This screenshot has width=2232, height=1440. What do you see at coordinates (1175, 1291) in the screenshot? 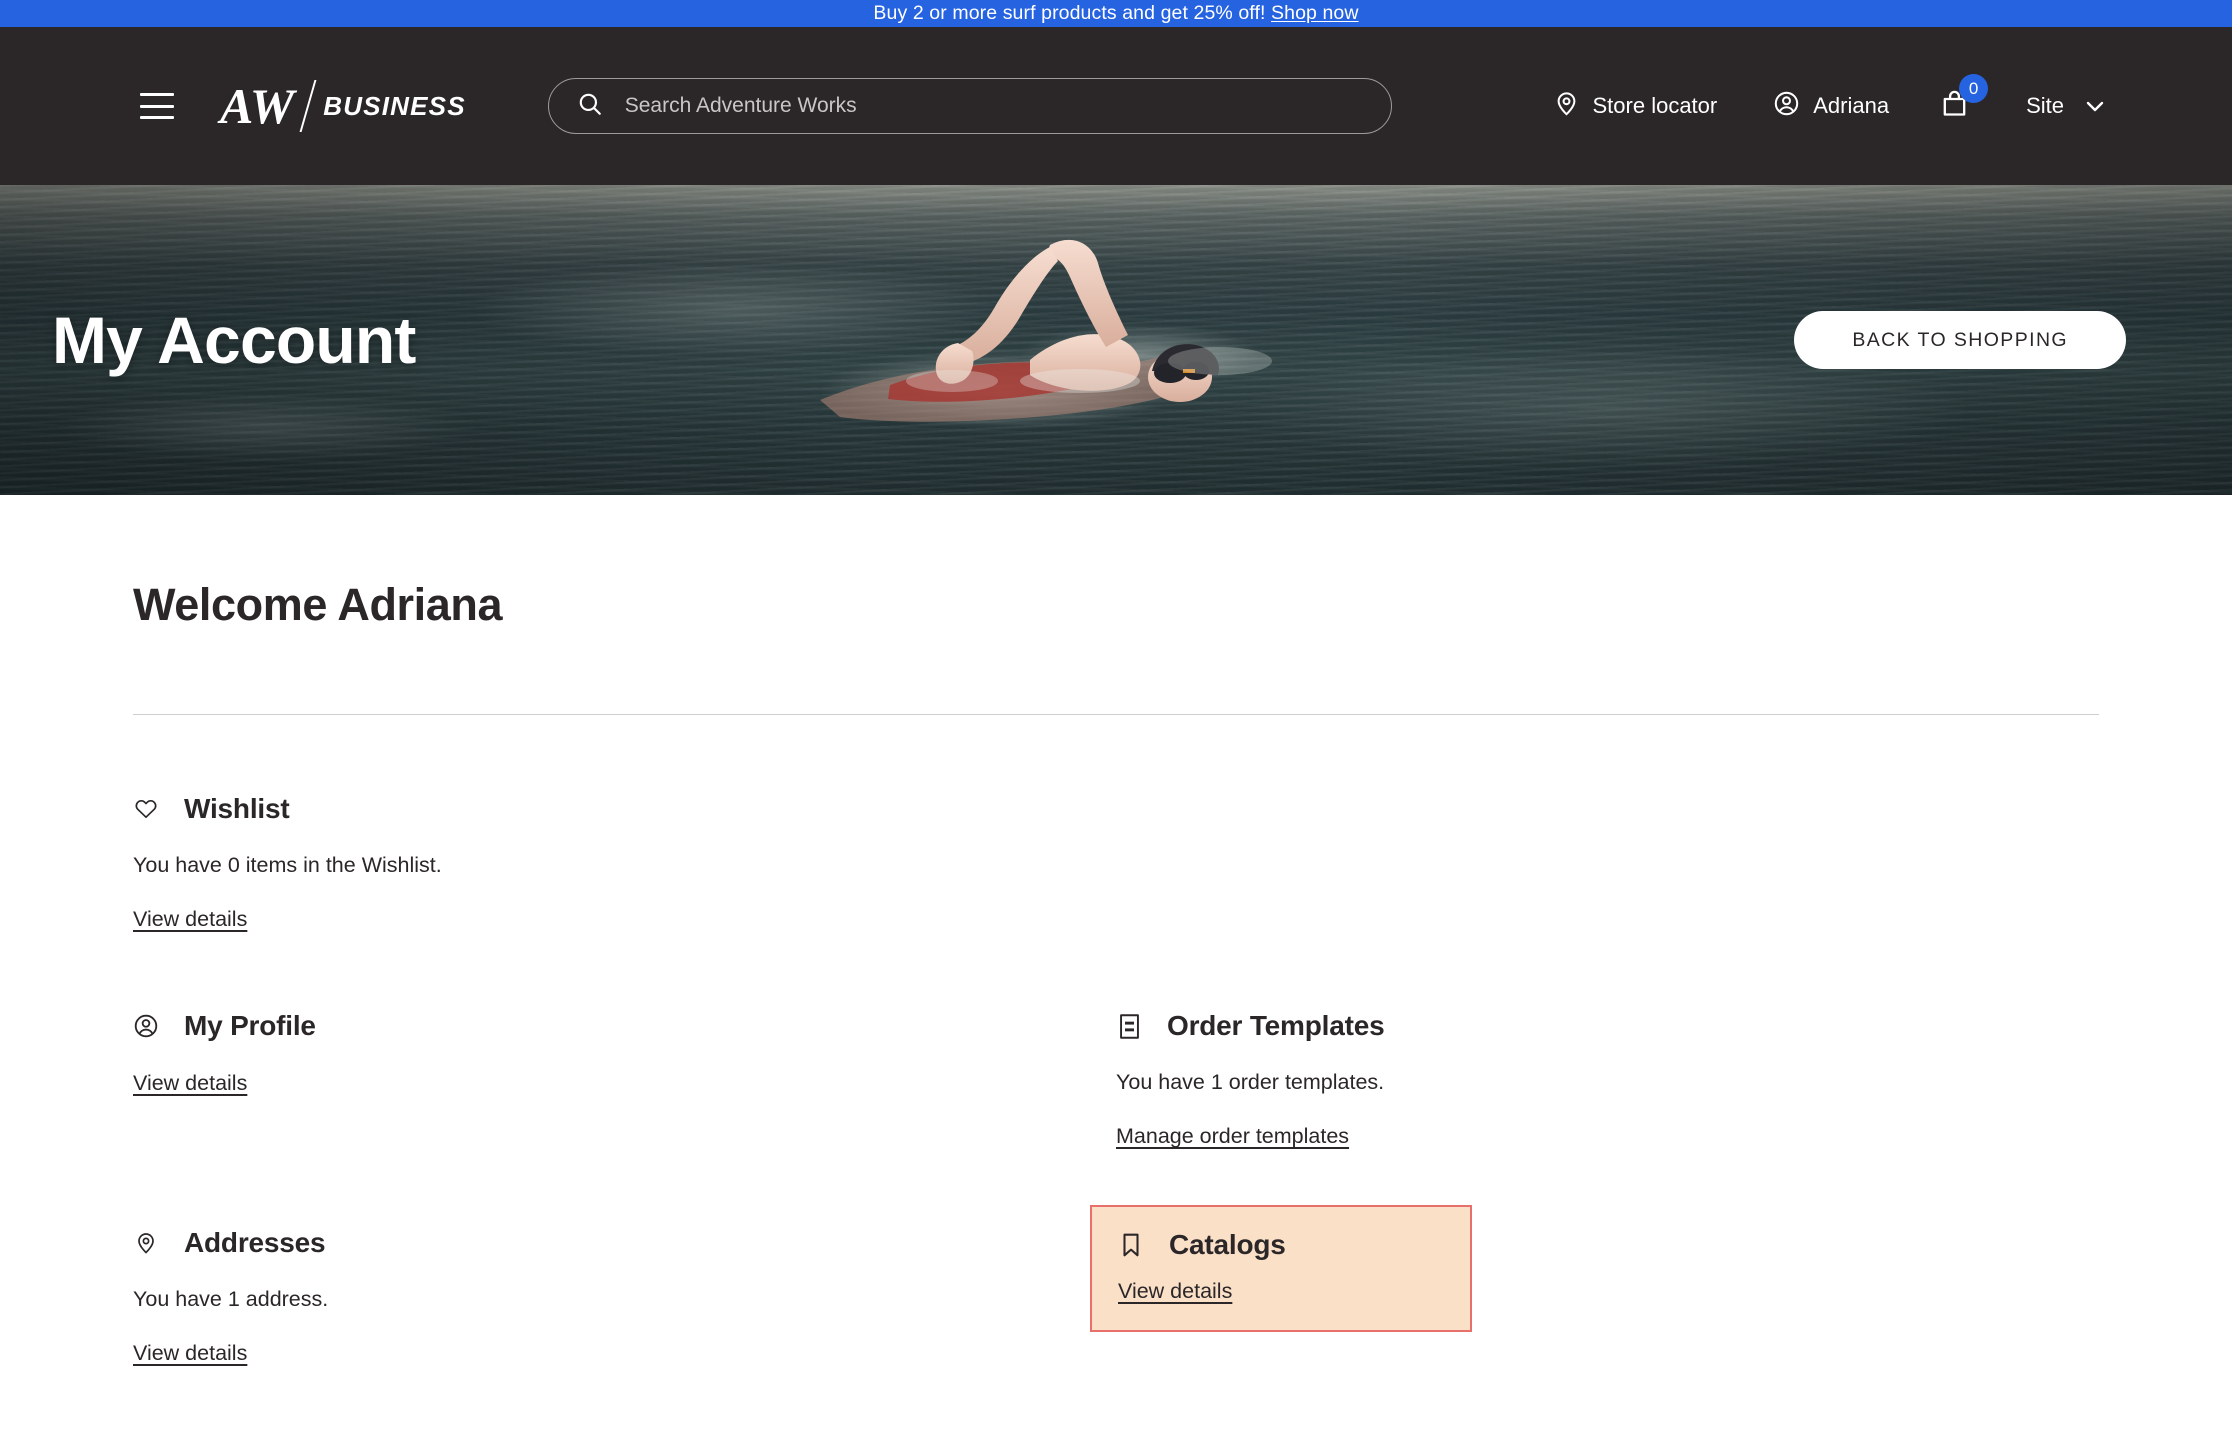
I see `catalogs-view-details-link: View details` at bounding box center [1175, 1291].